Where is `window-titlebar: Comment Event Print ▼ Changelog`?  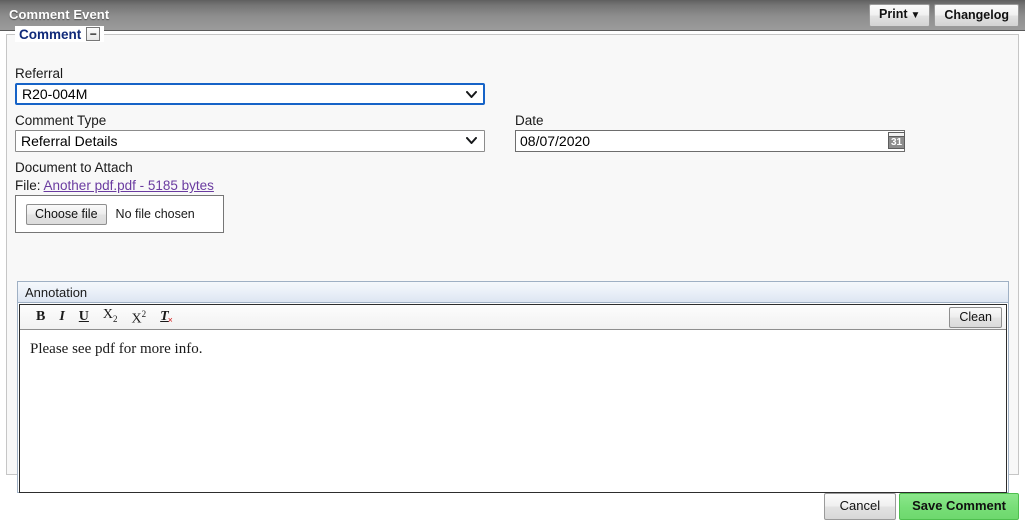 window-titlebar: Comment Event Print ▼ Changelog is located at coordinates (512, 15).